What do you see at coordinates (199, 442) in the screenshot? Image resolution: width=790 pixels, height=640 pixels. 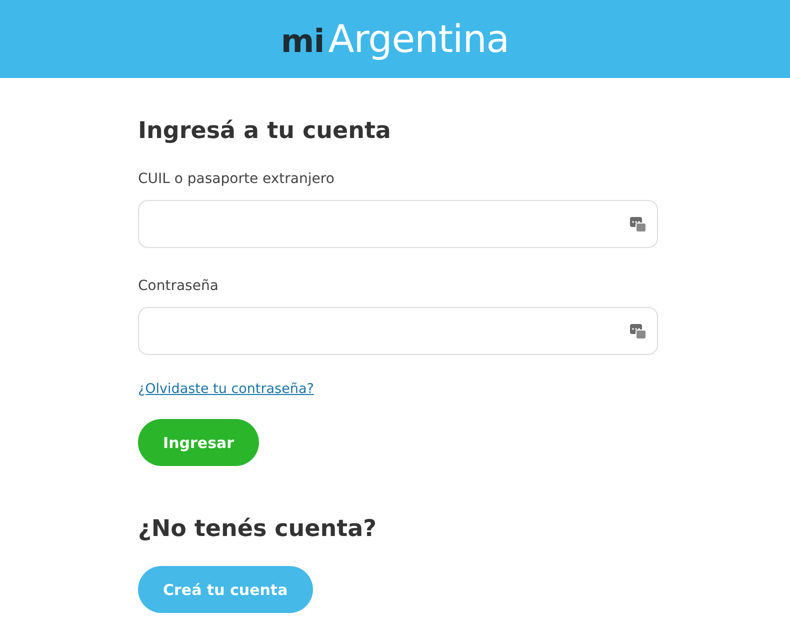 I see `login-button: Ingresar` at bounding box center [199, 442].